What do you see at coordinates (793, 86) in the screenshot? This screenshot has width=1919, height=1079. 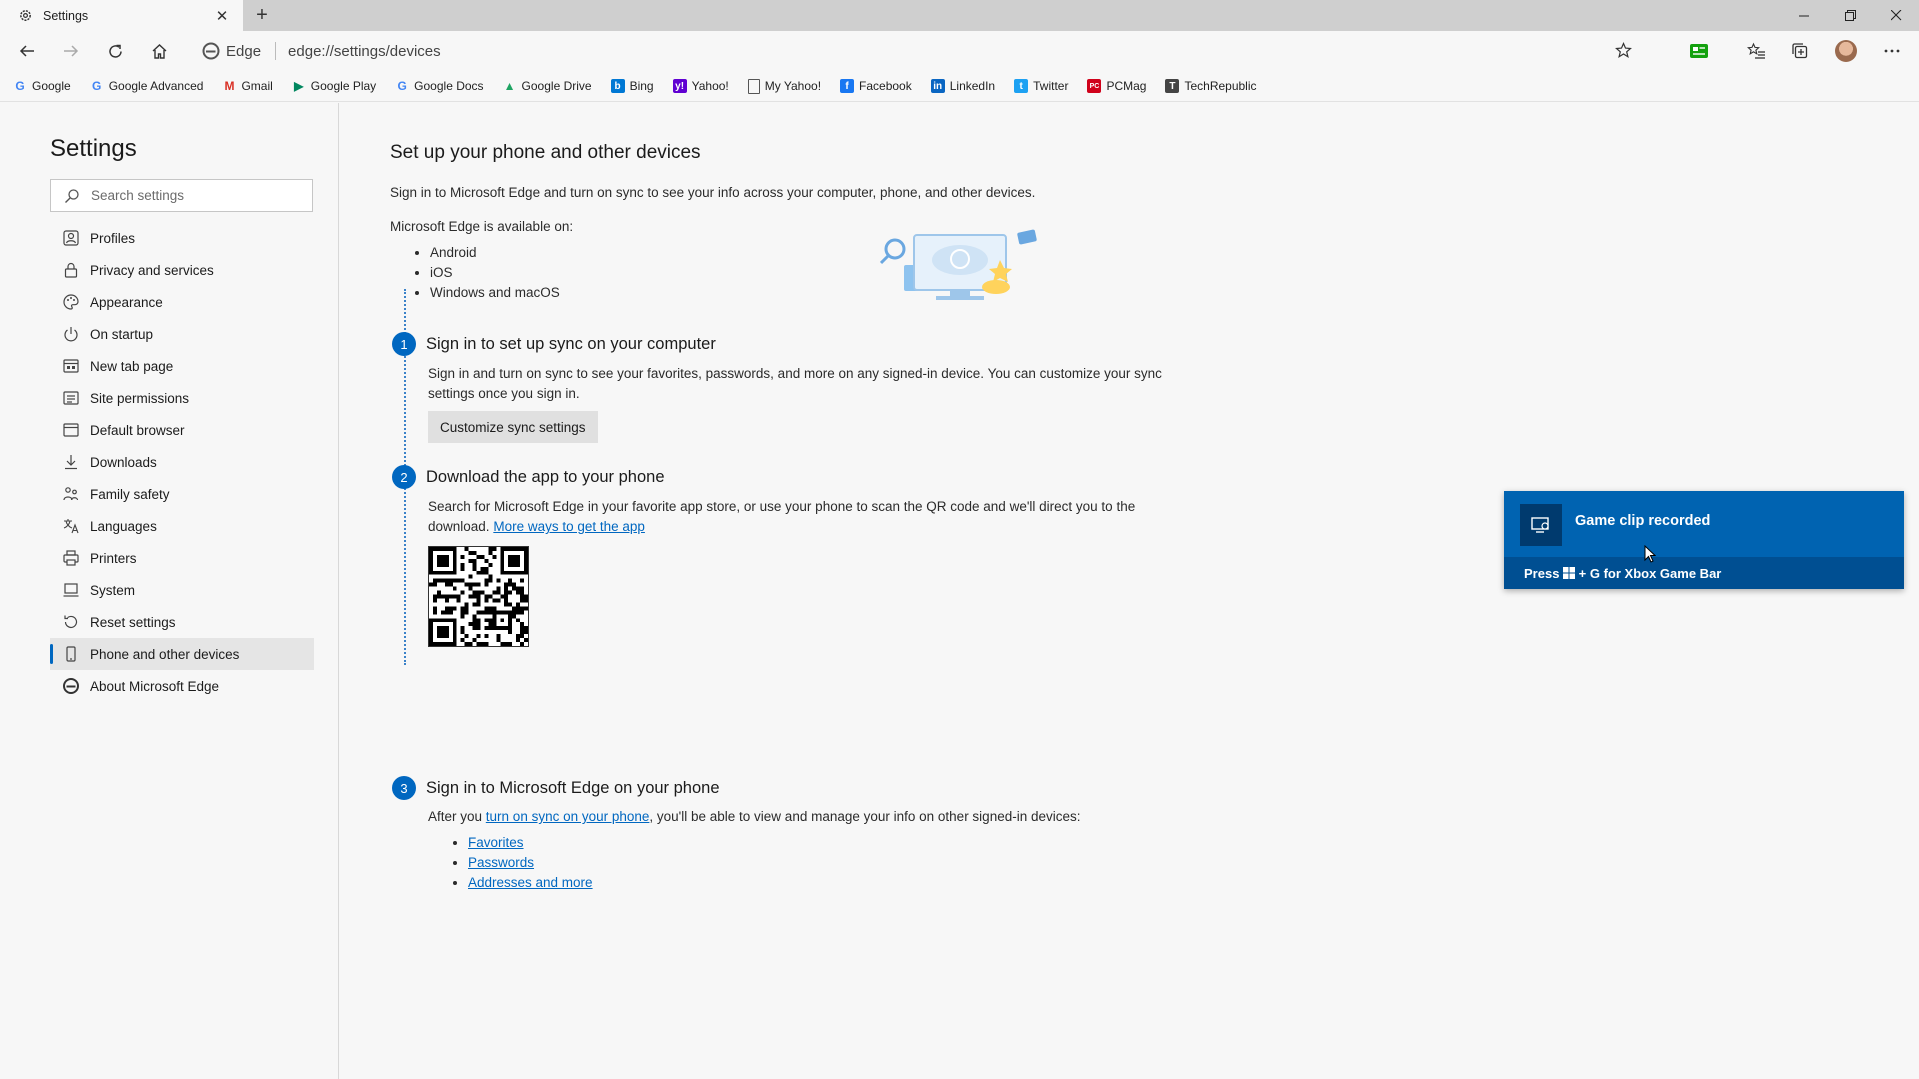 I see `favorite-label: My Yahoo!` at bounding box center [793, 86].